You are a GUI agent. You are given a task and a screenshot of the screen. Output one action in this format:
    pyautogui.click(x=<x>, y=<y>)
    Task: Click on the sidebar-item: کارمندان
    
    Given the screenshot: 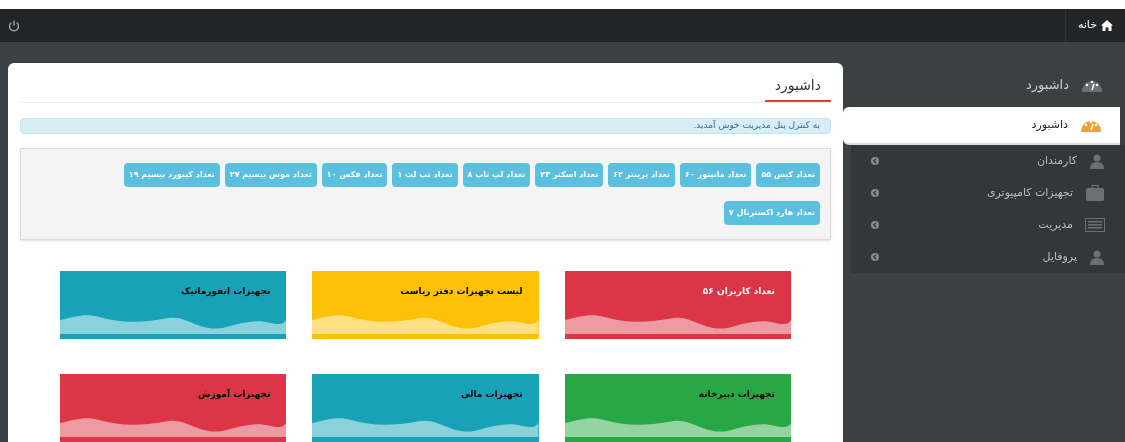 What is the action you would take?
    pyautogui.click(x=988, y=161)
    